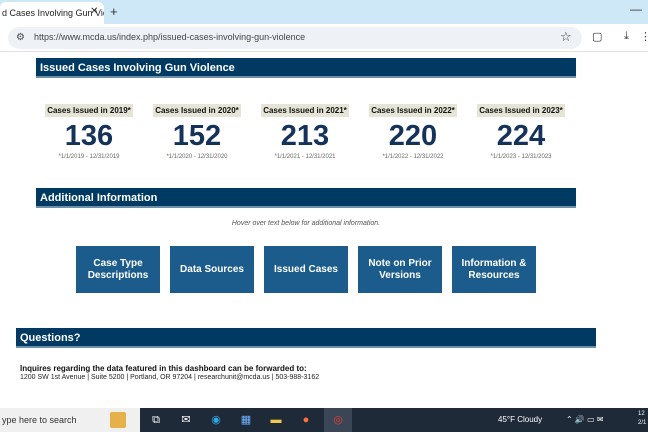  I want to click on clock-date: 2/1, so click(642, 423).